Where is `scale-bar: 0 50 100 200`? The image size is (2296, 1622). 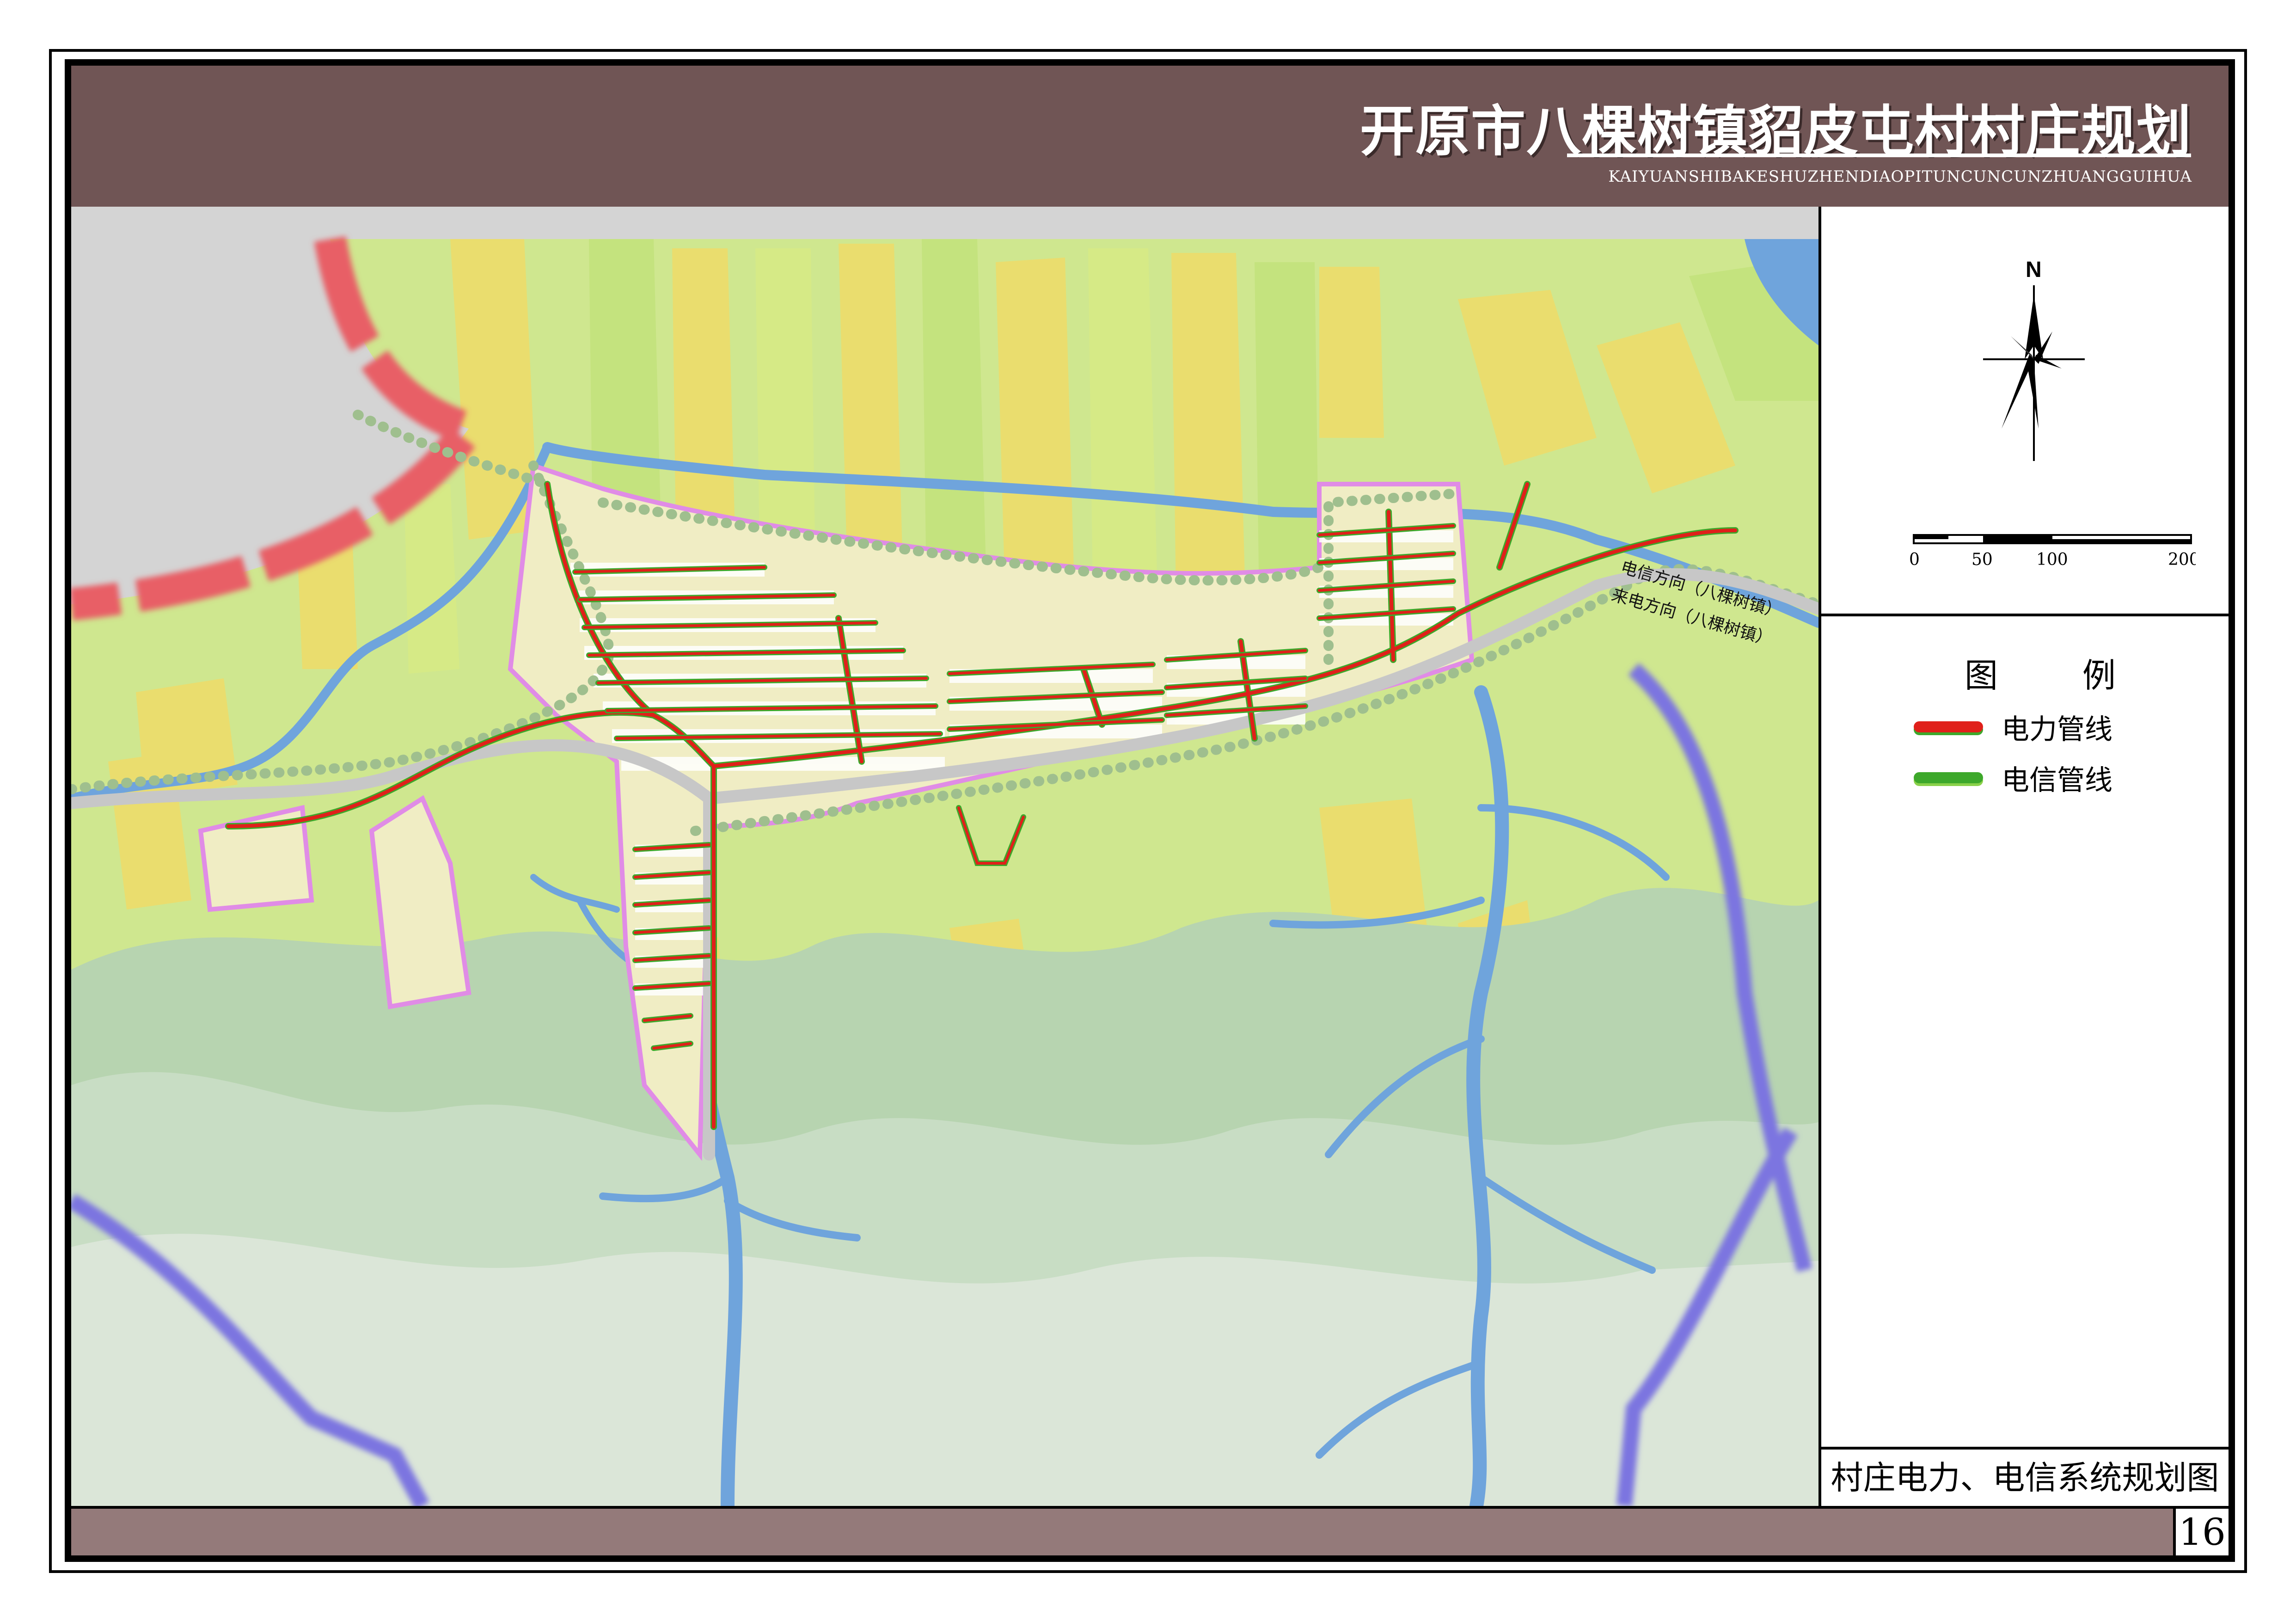 scale-bar: 0 50 100 200 is located at coordinates (2054, 553).